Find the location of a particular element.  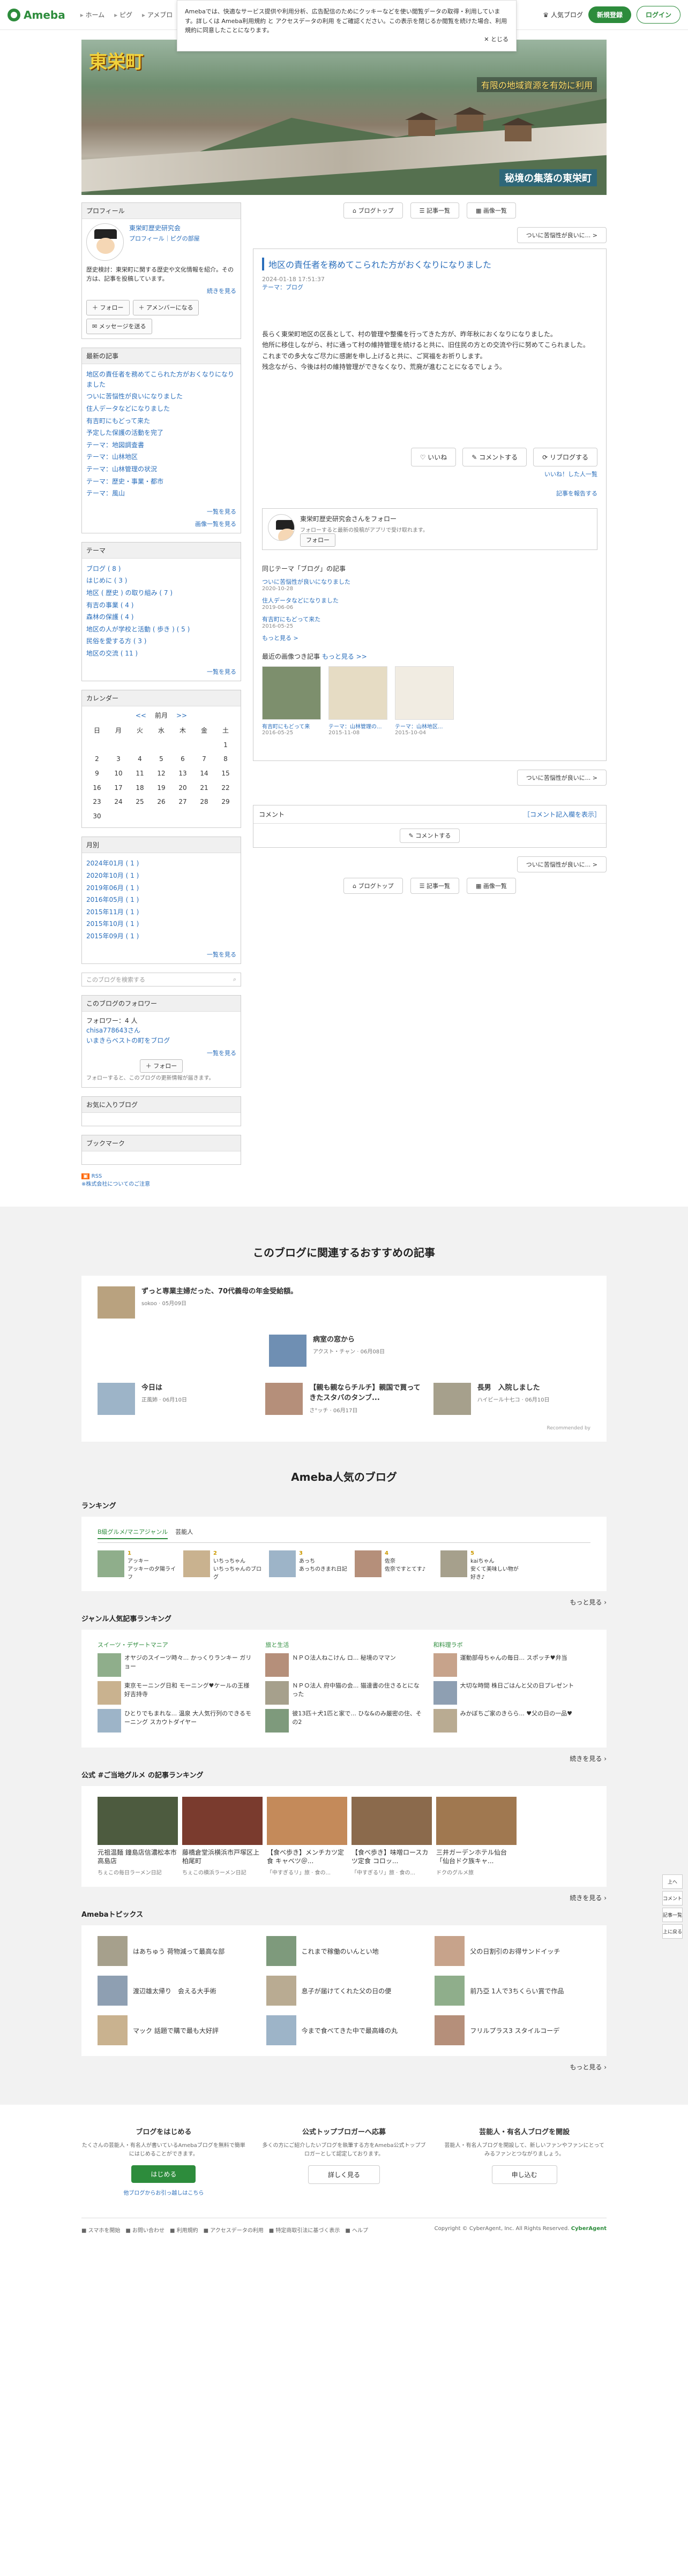

show-comment-form-link: ［コメント記入欄を表示］ is located at coordinates (562, 814).